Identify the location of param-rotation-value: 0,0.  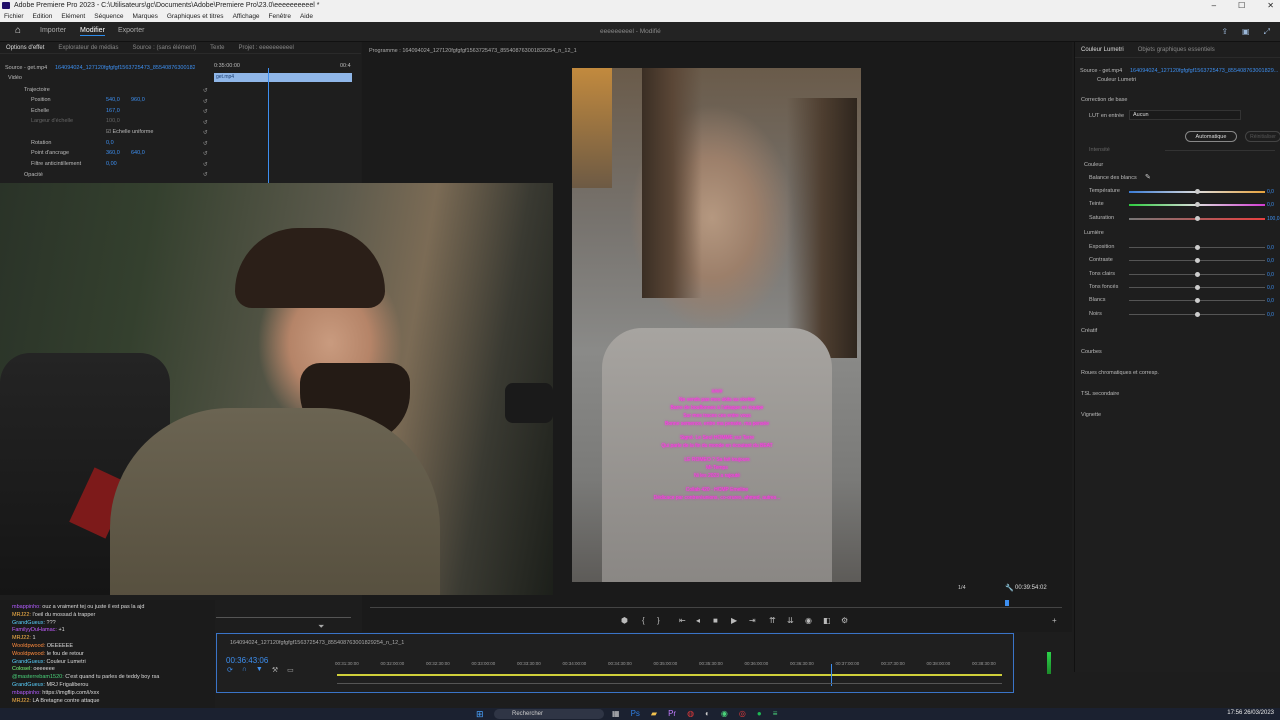
(110, 143).